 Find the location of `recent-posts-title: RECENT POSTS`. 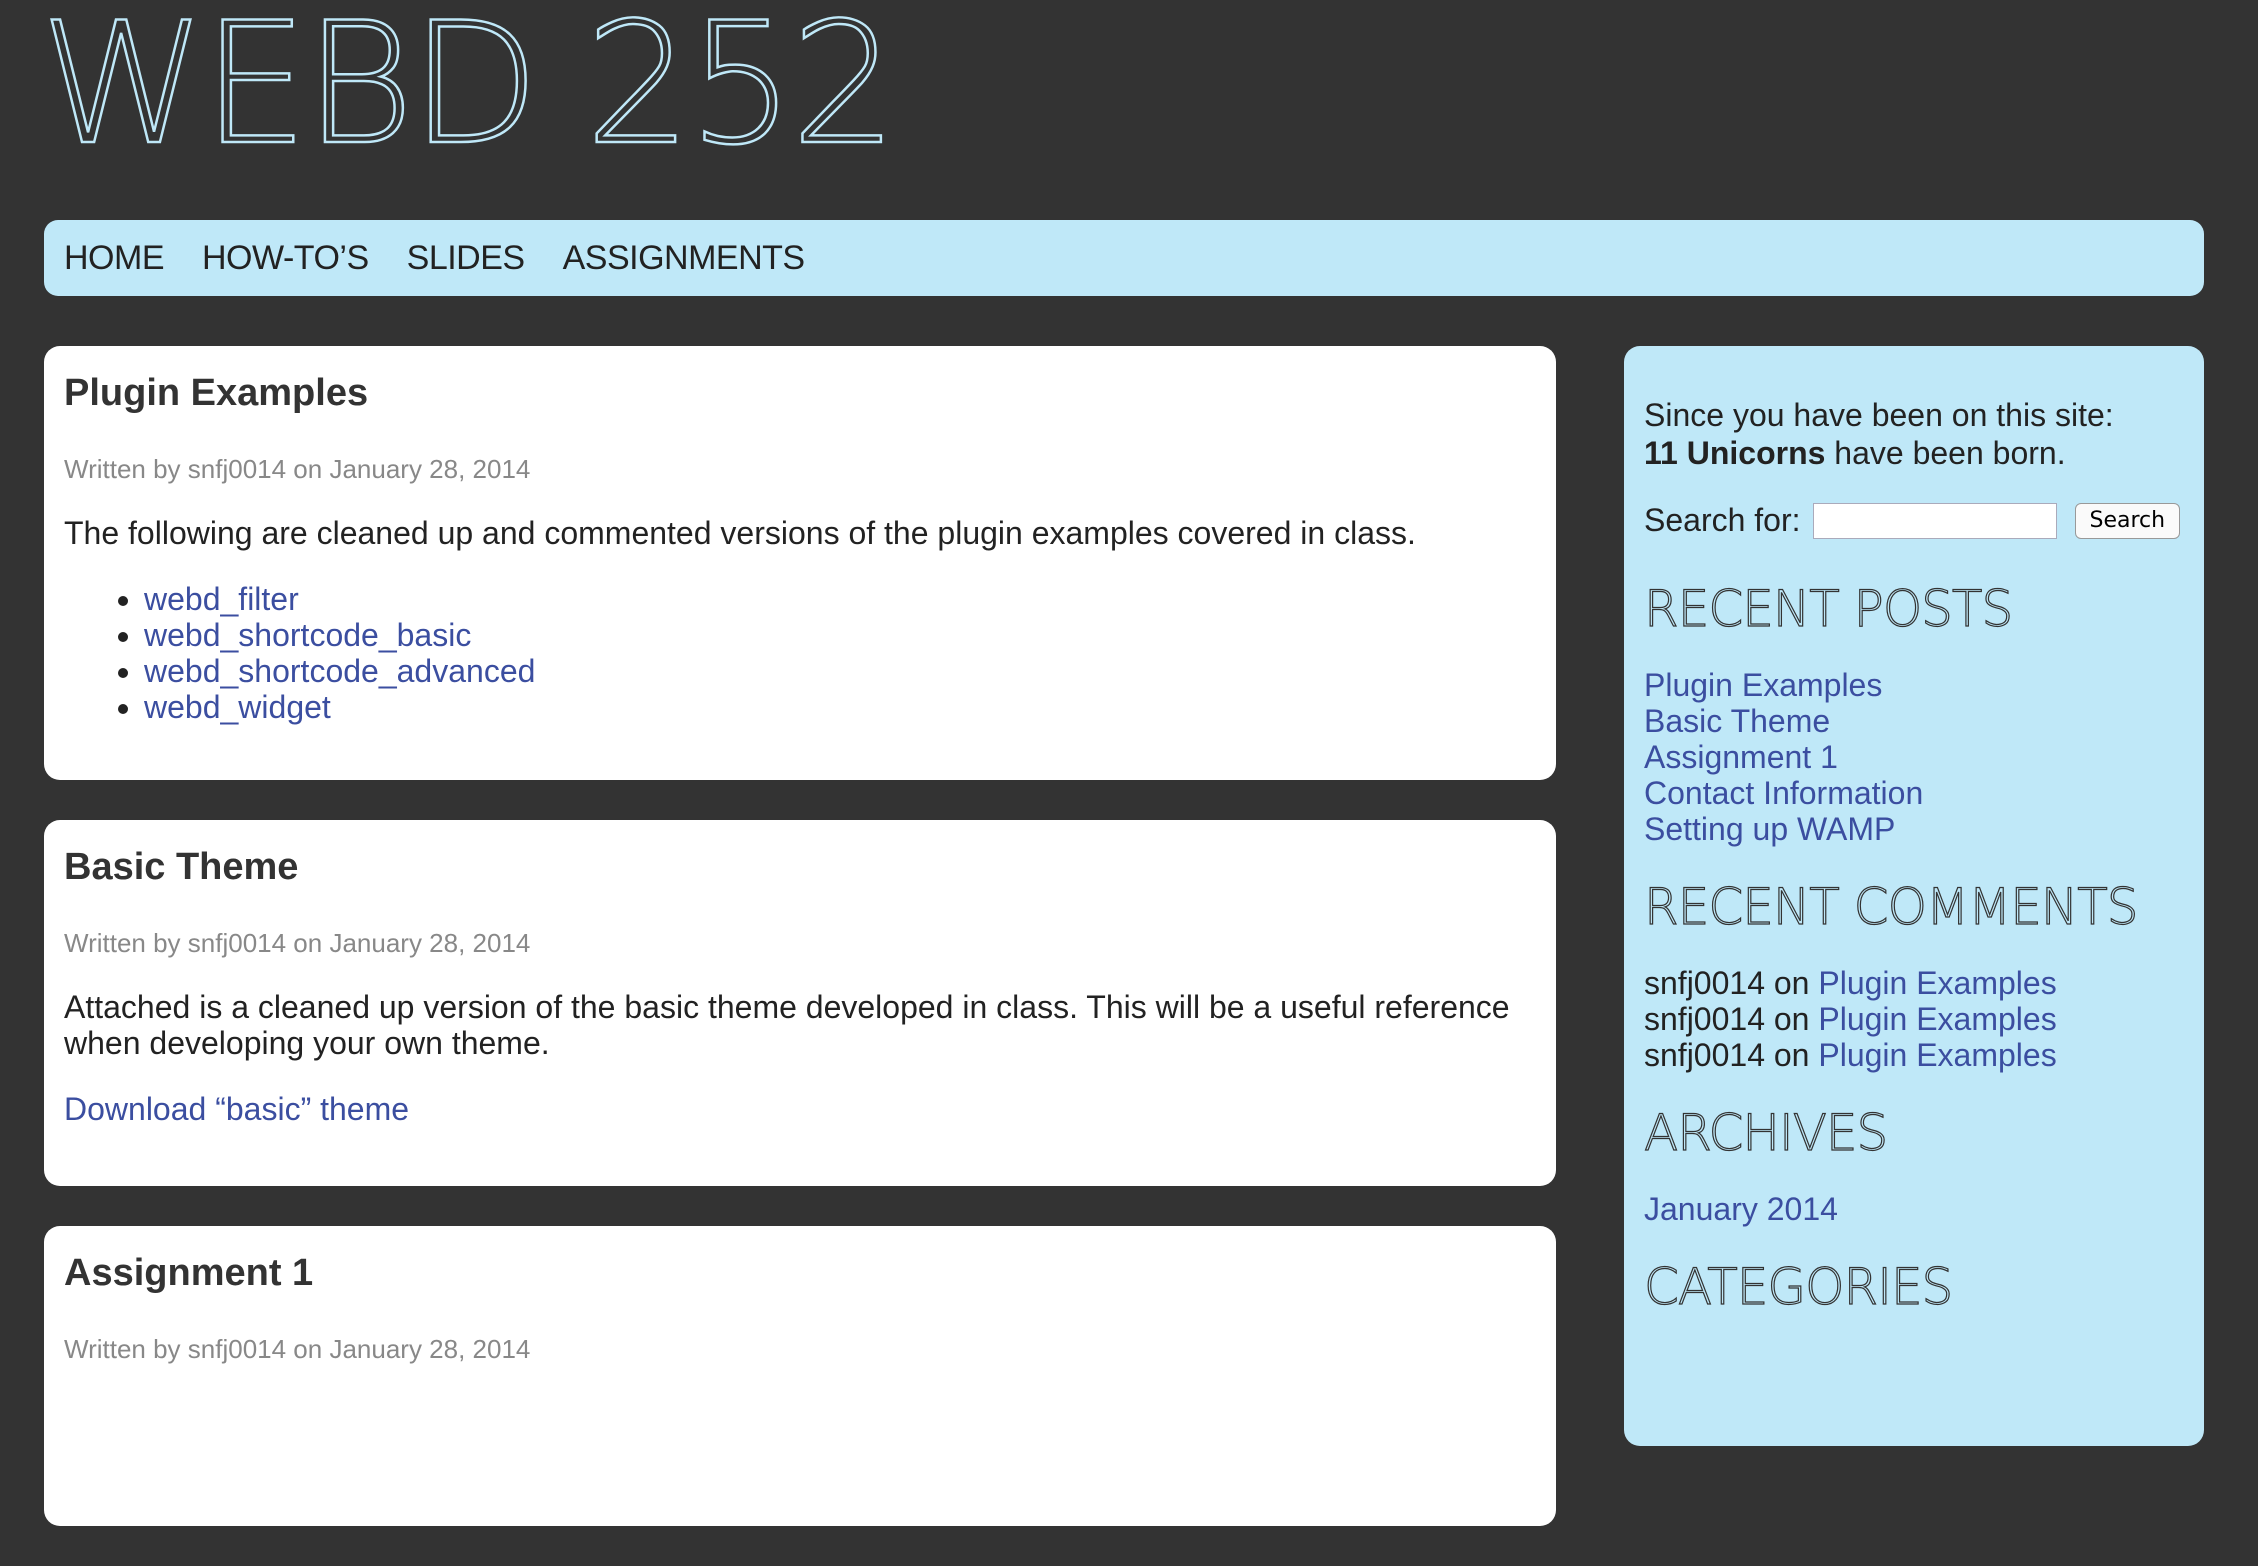

recent-posts-title: RECENT POSTS is located at coordinates (1828, 608).